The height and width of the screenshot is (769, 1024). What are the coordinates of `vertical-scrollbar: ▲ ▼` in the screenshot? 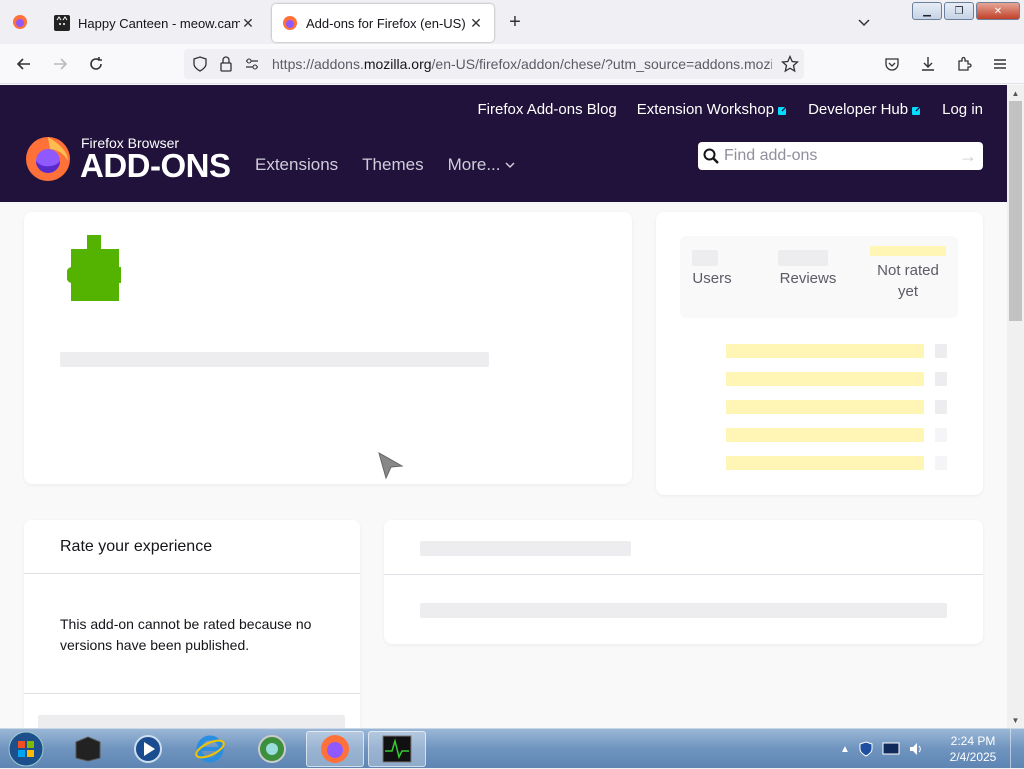 It's located at (1015, 406).